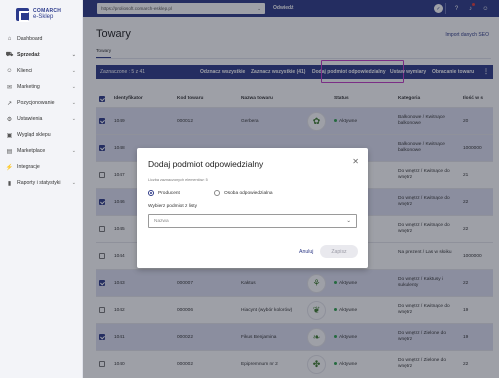 Image resolution: width=499 pixels, height=378 pixels. Describe the element at coordinates (28, 55) in the screenshot. I see `sidebar-item-label: Sprzedaż` at that location.